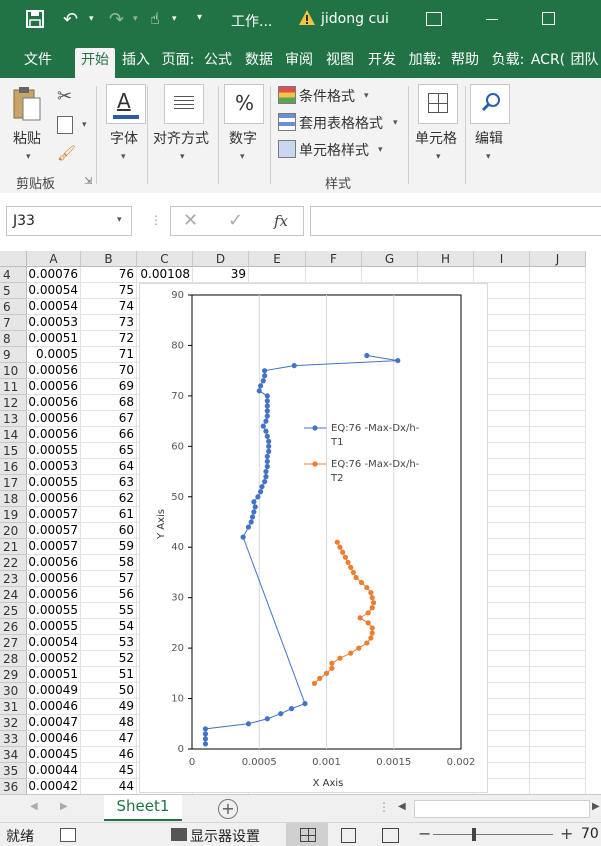 Image resolution: width=601 pixels, height=846 pixels. What do you see at coordinates (109, 547) in the screenshot?
I see `cell-b21: 59` at bounding box center [109, 547].